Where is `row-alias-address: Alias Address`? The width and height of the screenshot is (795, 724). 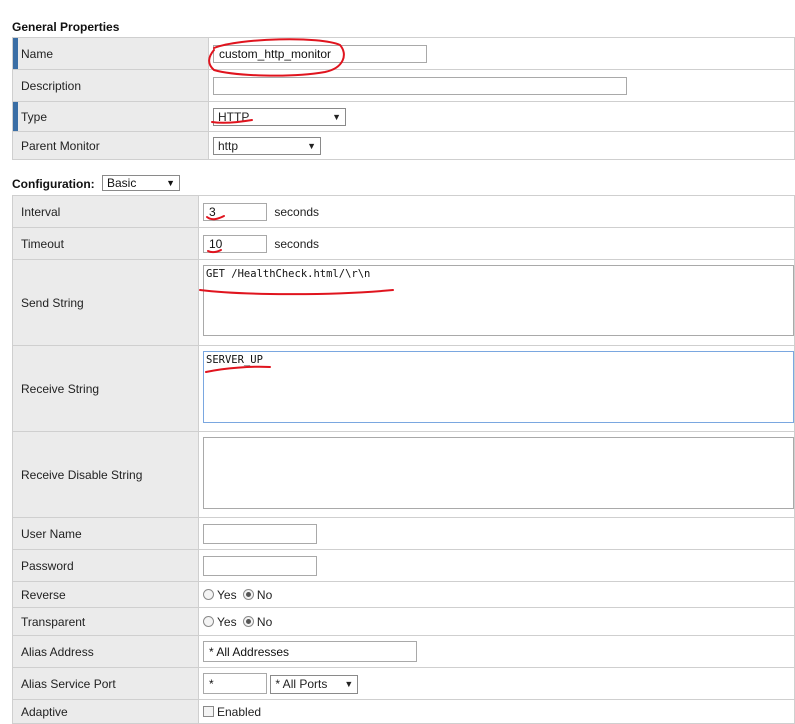 row-alias-address: Alias Address is located at coordinates (403, 651).